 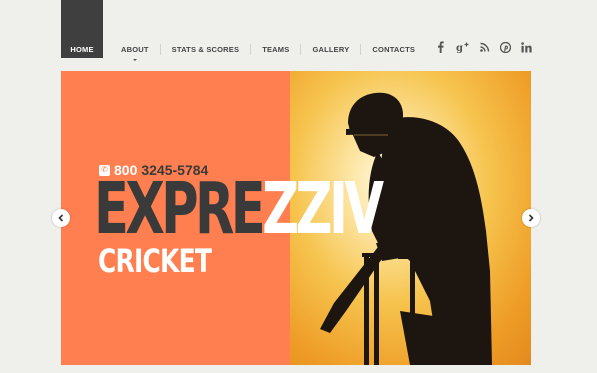 I want to click on social-links: g, so click(x=483, y=47).